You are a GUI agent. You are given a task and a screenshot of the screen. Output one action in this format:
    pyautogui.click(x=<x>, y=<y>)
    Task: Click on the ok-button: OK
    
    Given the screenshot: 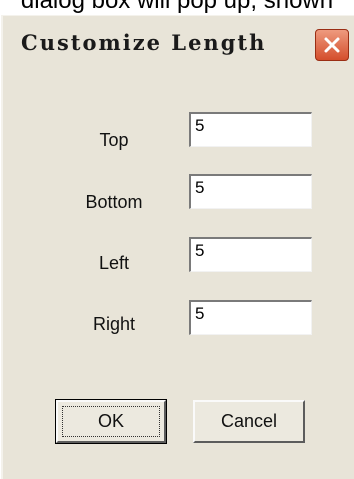 What is the action you would take?
    pyautogui.click(x=111, y=421)
    